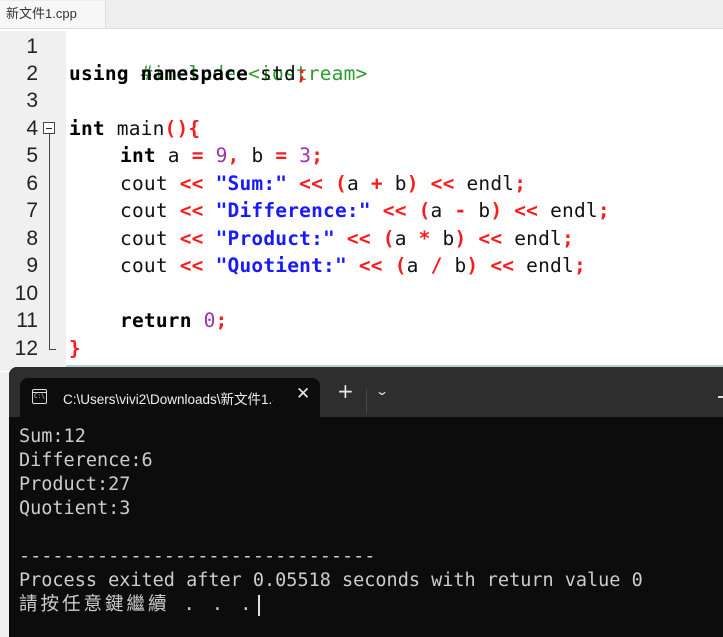  Describe the element at coordinates (26, 348) in the screenshot. I see `line-number: 12` at that location.